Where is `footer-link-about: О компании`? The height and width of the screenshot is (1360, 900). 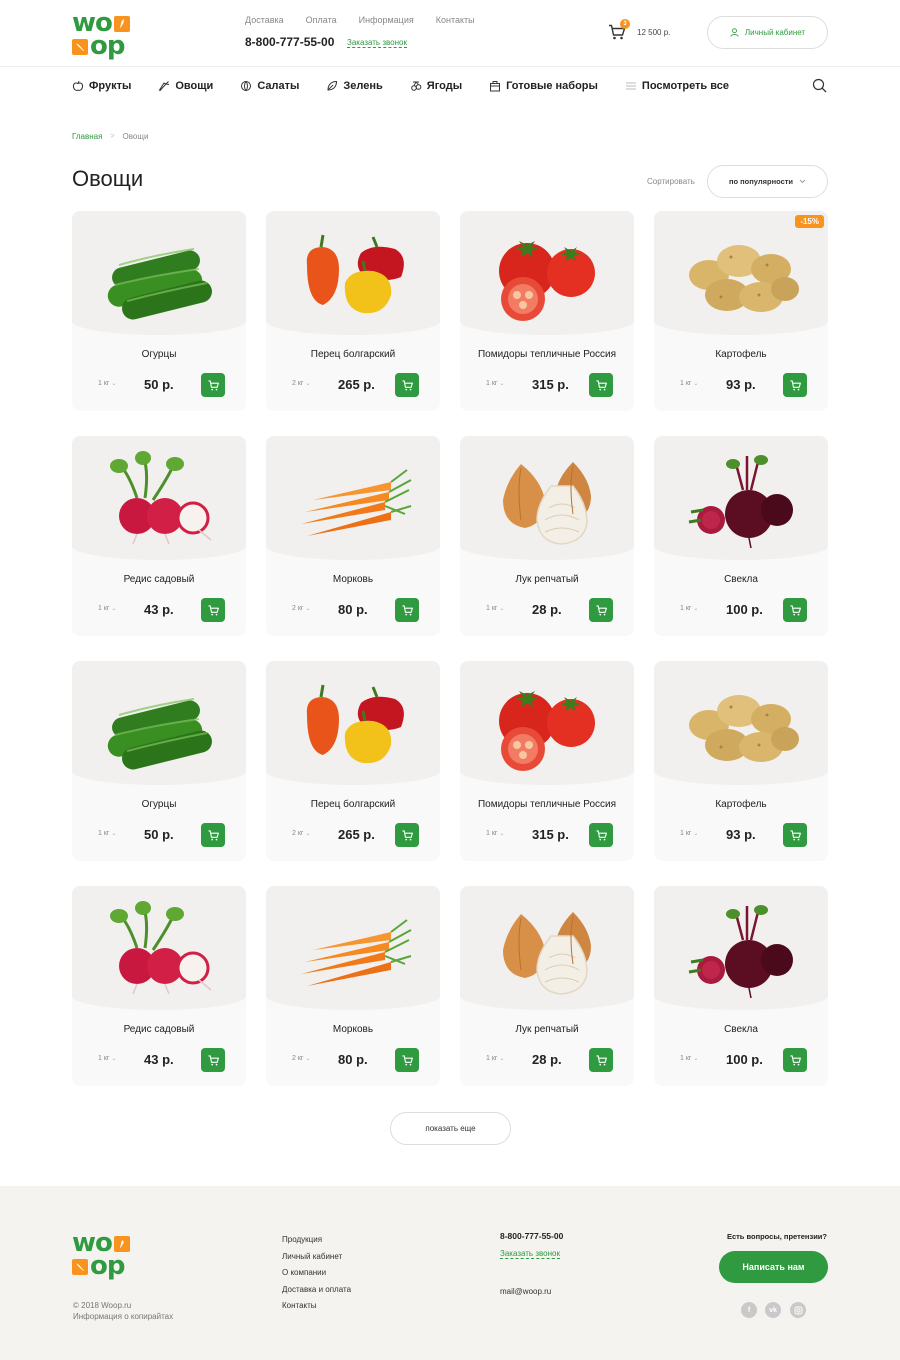 footer-link-about: О компании is located at coordinates (316, 1273).